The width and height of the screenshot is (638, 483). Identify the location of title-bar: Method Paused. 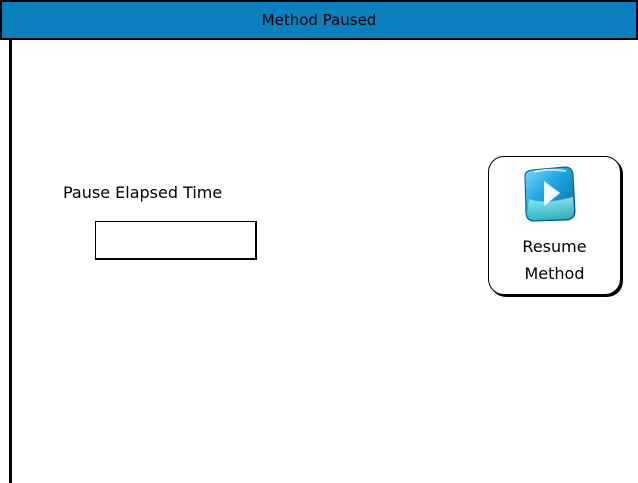
(319, 20).